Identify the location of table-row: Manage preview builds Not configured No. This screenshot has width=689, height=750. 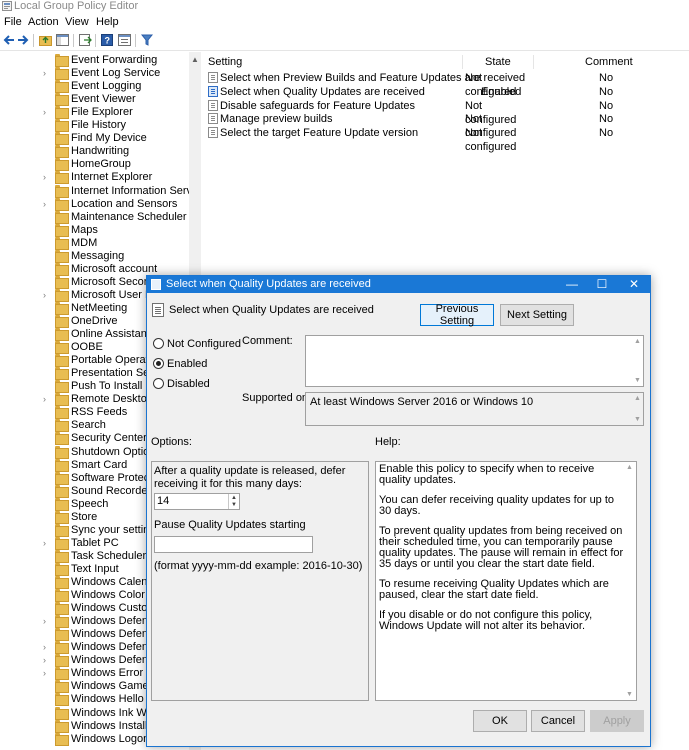
(423, 125).